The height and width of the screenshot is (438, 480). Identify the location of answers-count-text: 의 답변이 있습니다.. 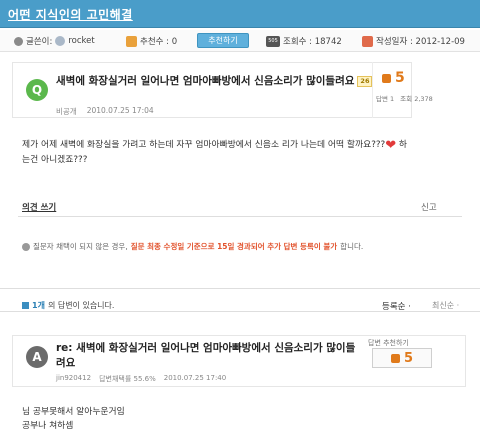
(81, 305).